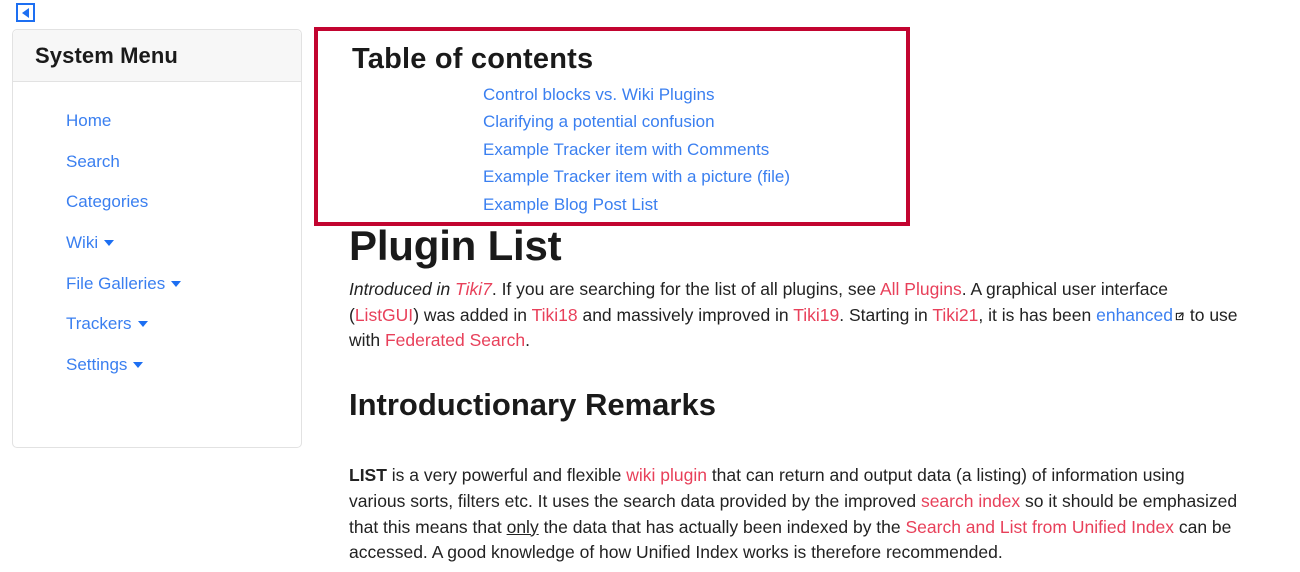  I want to click on toc-title: Table of contents, so click(473, 59).